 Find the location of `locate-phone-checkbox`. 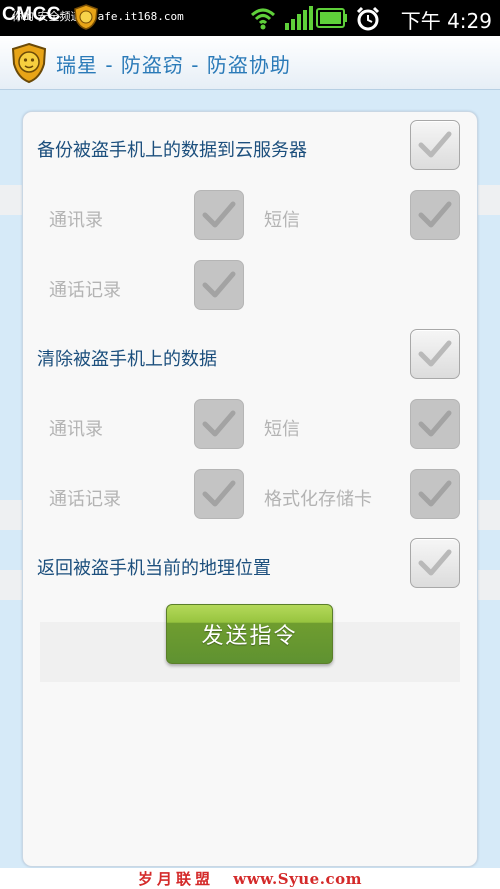

locate-phone-checkbox is located at coordinates (435, 563).